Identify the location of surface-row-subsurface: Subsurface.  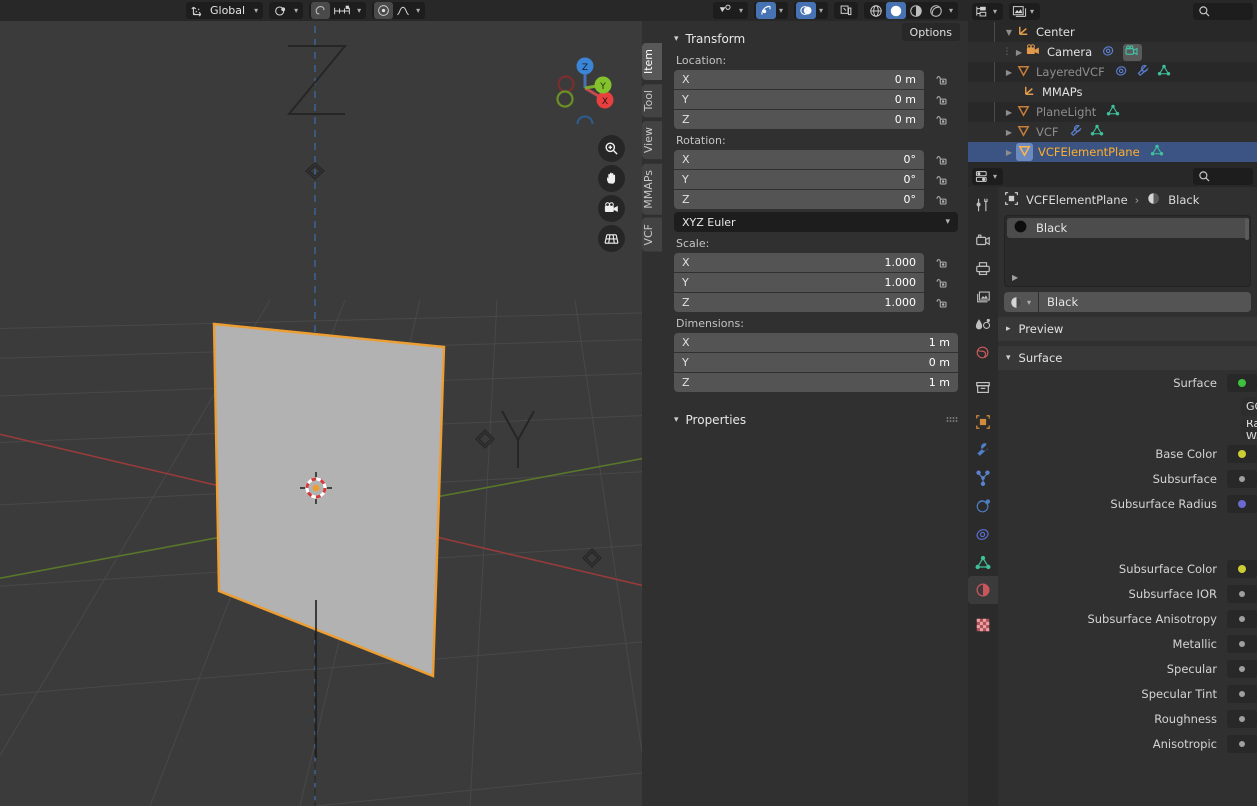
(1127, 478).